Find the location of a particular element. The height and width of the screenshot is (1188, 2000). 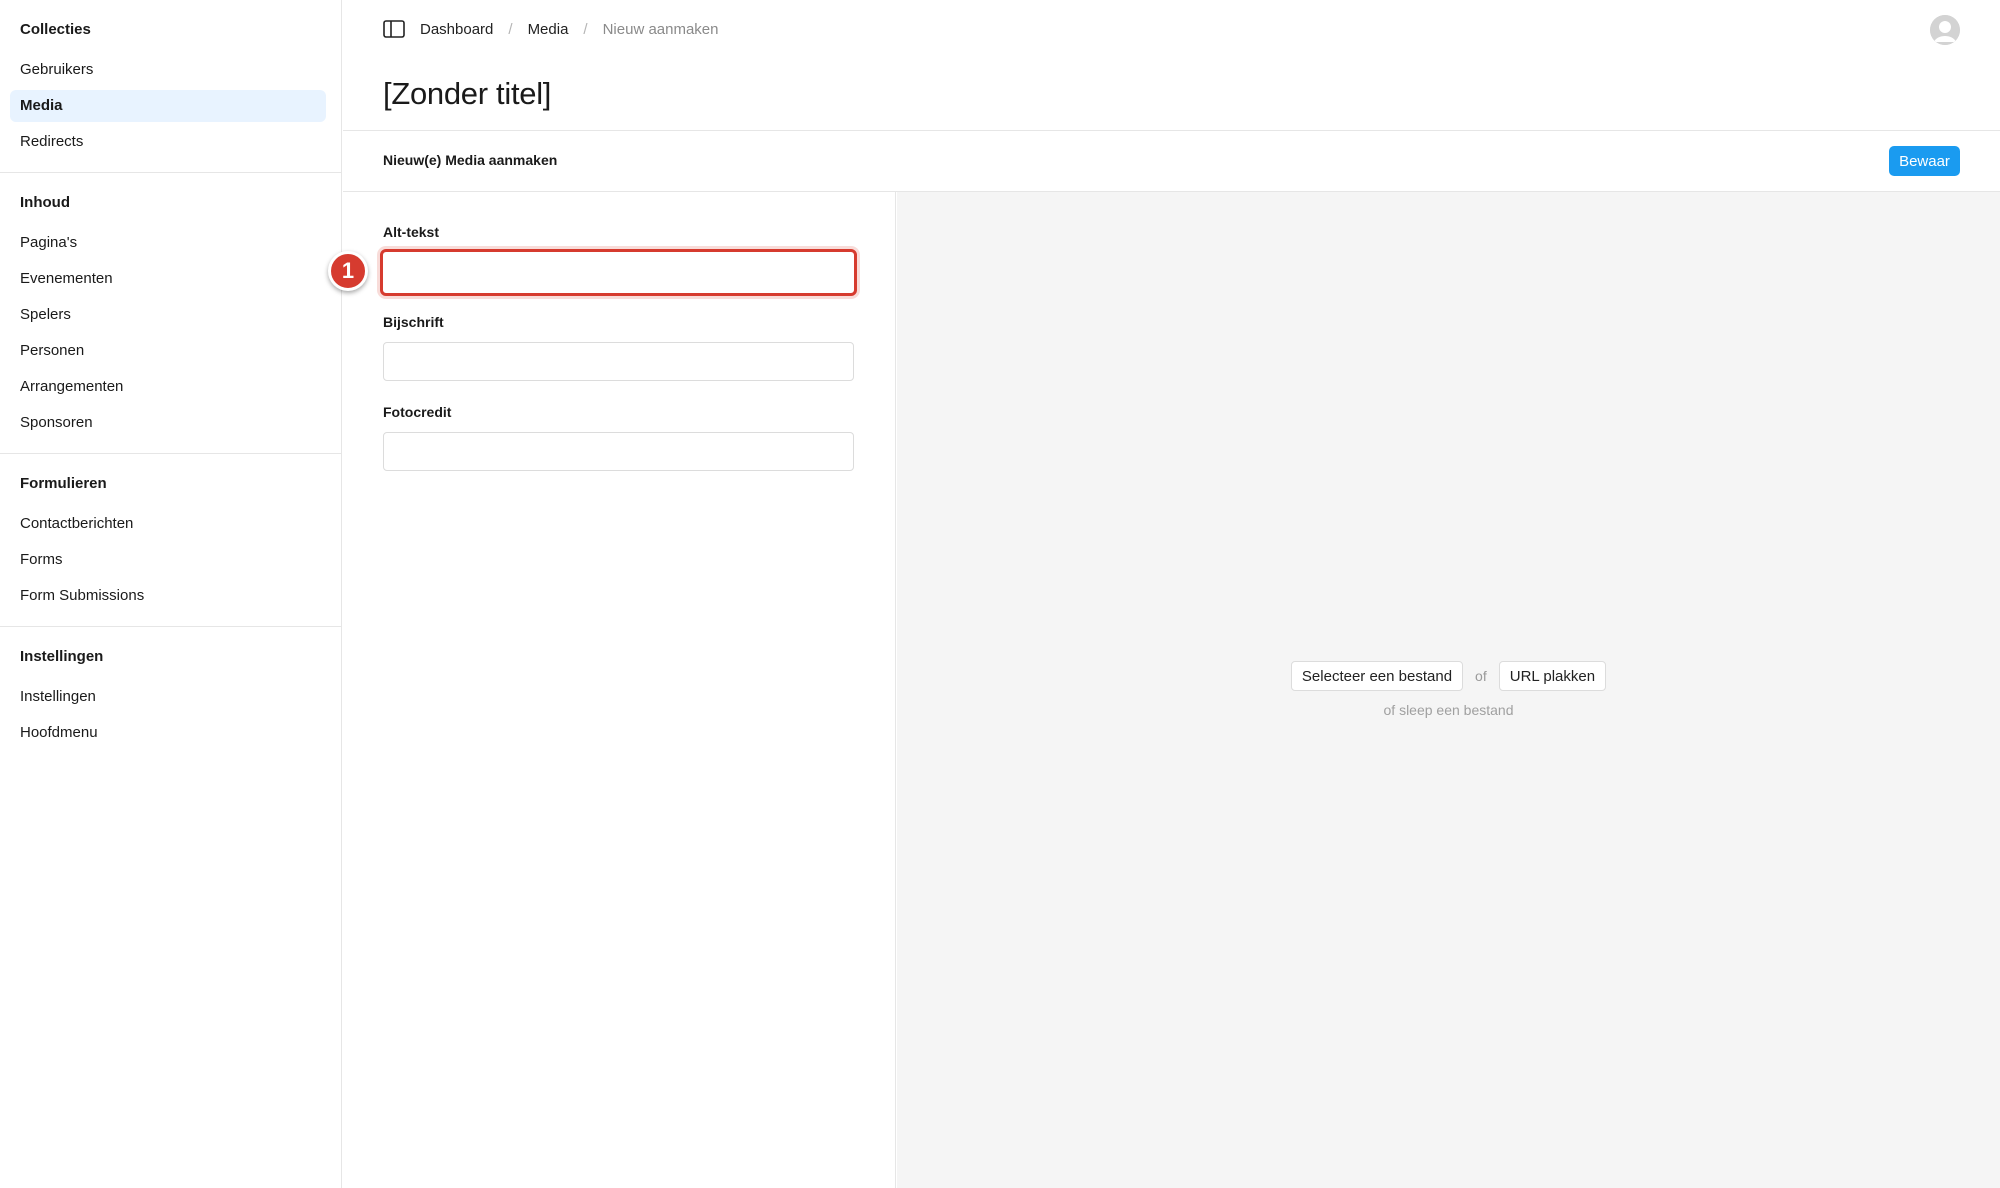

or-separator: of is located at coordinates (1481, 676).